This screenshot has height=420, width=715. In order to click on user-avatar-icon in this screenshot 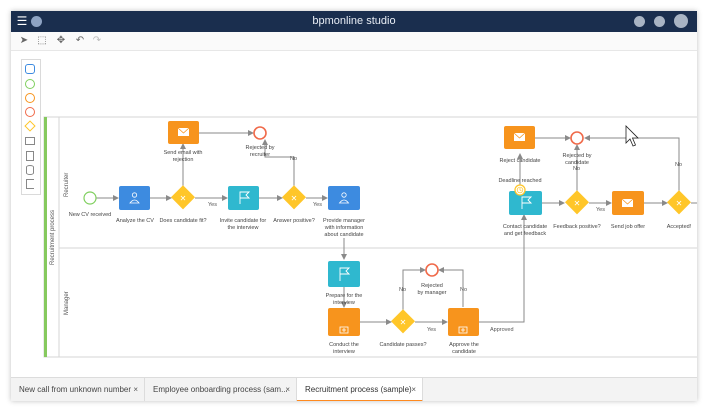, I will do `click(681, 21)`.